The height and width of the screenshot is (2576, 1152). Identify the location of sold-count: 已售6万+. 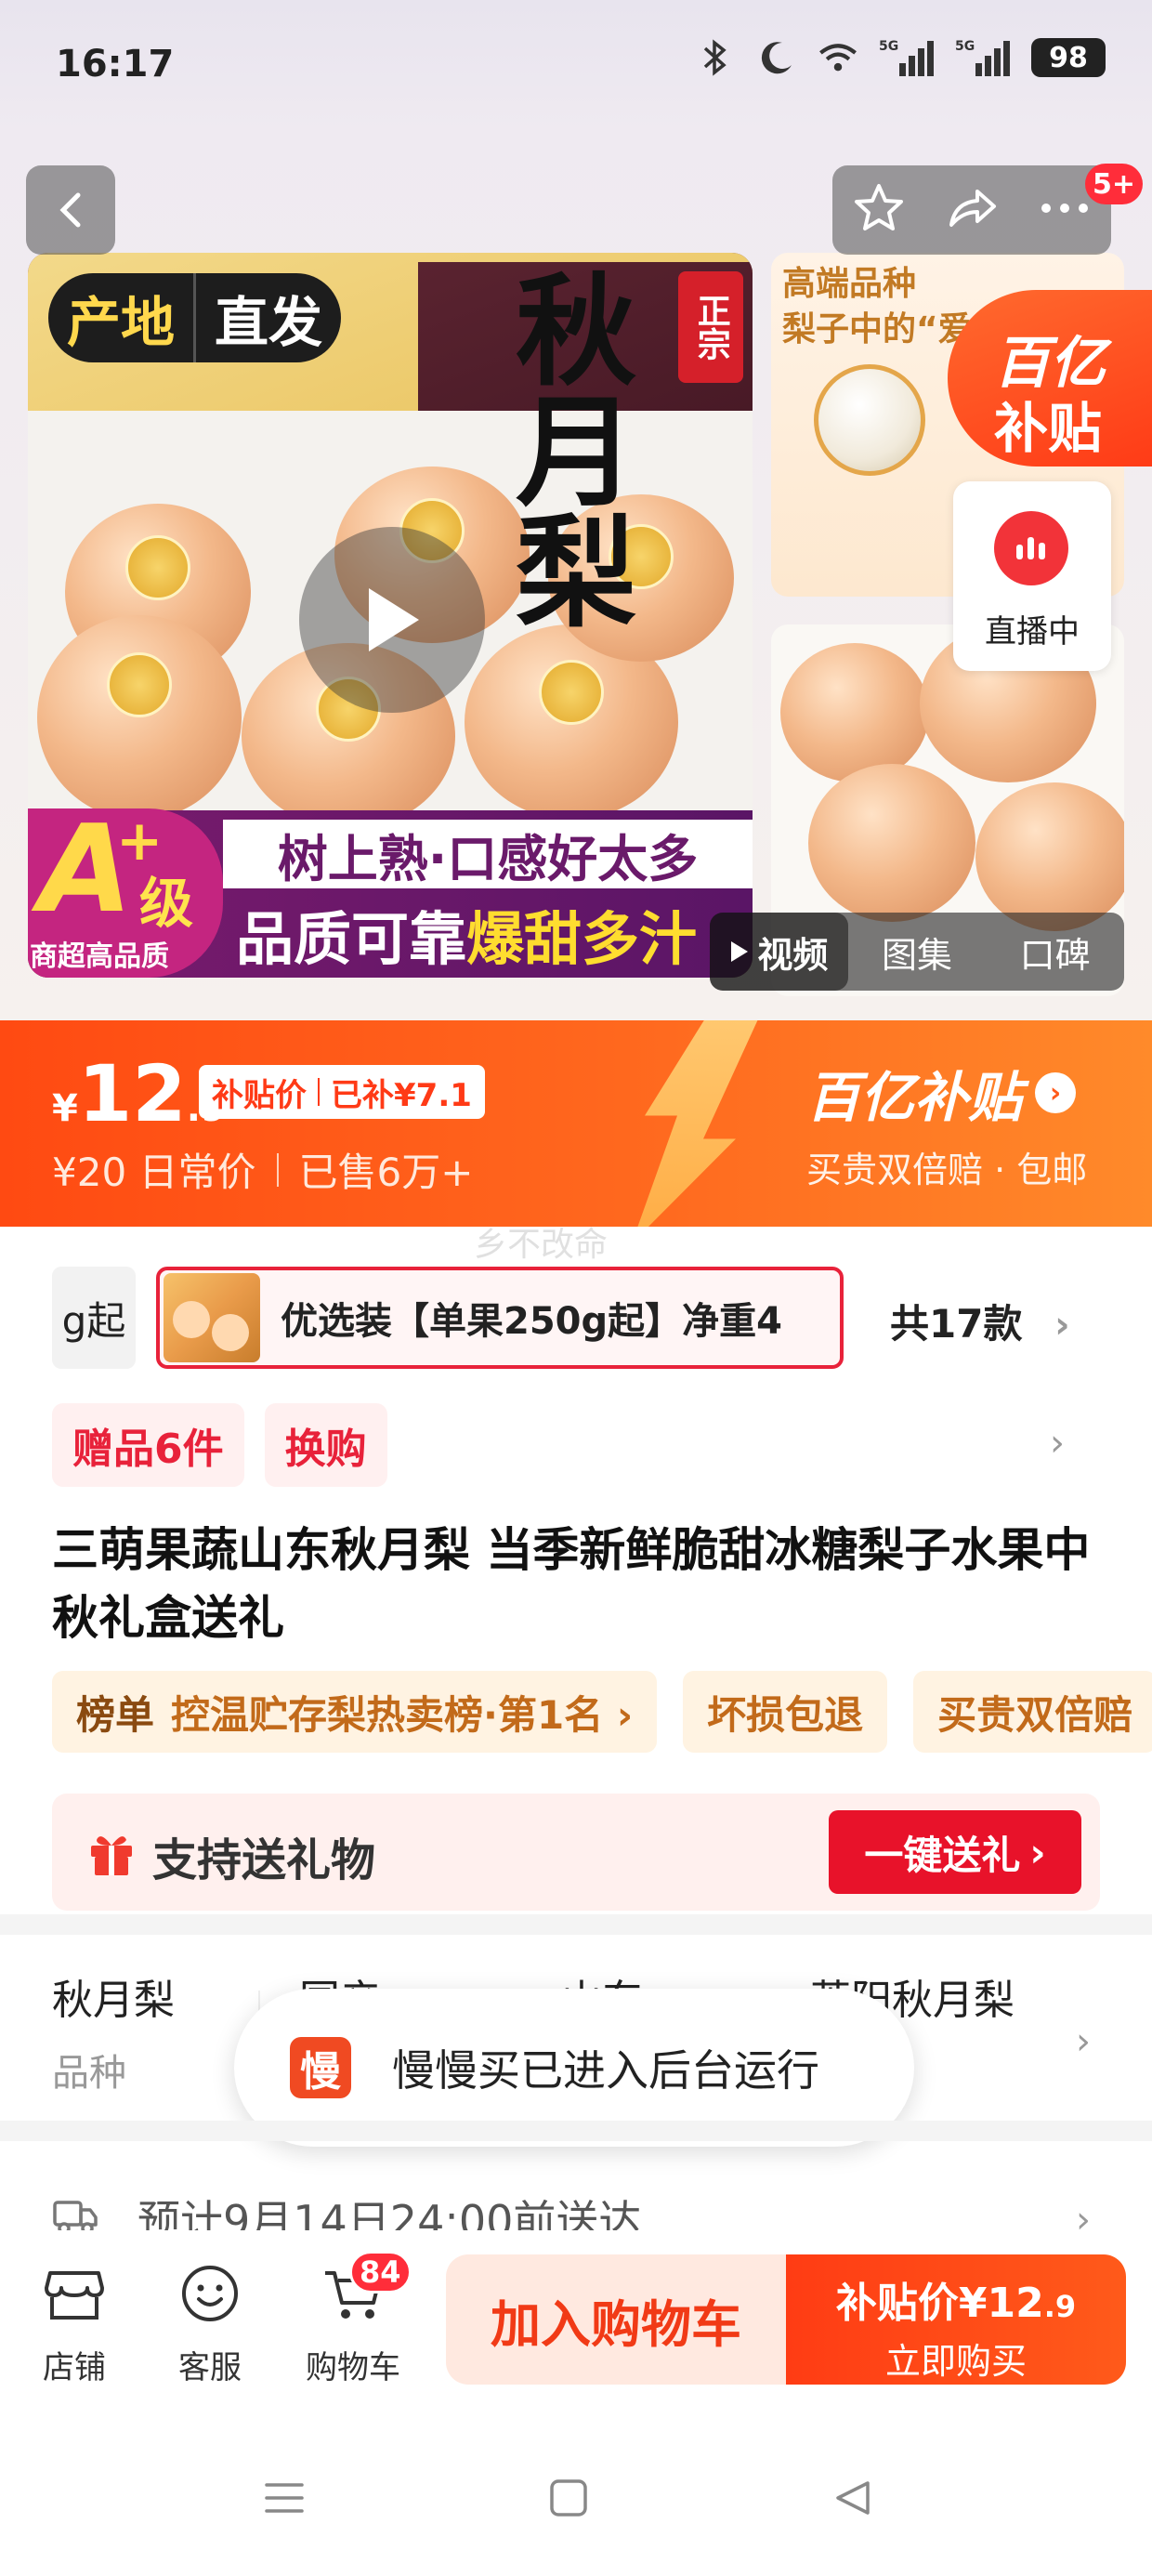
(386, 1172).